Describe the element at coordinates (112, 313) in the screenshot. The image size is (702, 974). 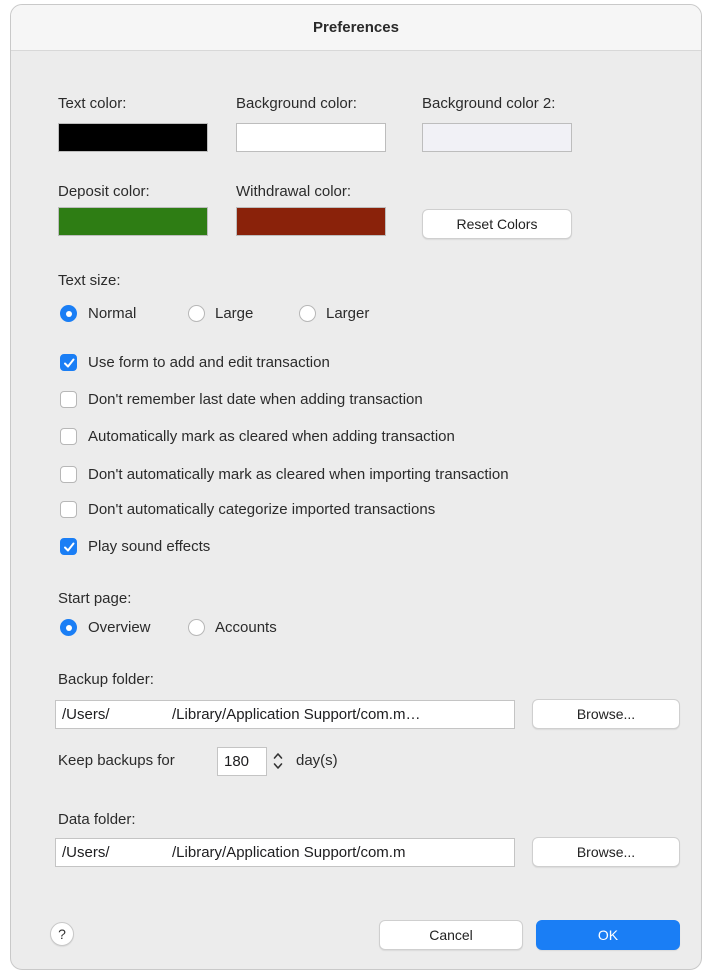
I see `text-size-normal-label: Normal` at that location.